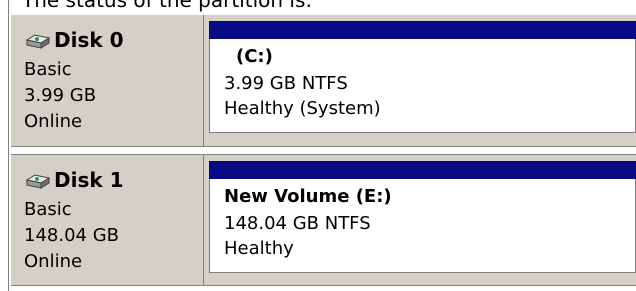 The width and height of the screenshot is (636, 291). What do you see at coordinates (302, 108) in the screenshot?
I see `volume-health-c: Healthy (System)` at bounding box center [302, 108].